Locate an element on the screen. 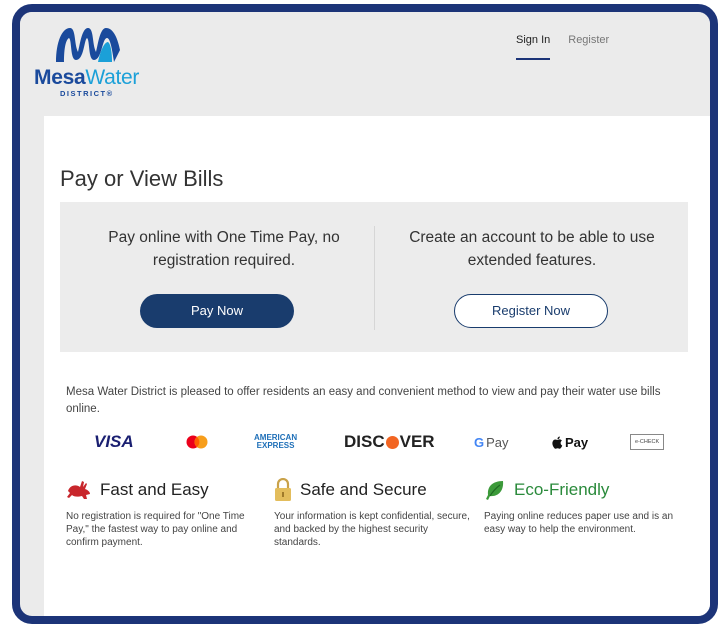 The image size is (722, 628). visa-logo: VISA is located at coordinates (114, 441).